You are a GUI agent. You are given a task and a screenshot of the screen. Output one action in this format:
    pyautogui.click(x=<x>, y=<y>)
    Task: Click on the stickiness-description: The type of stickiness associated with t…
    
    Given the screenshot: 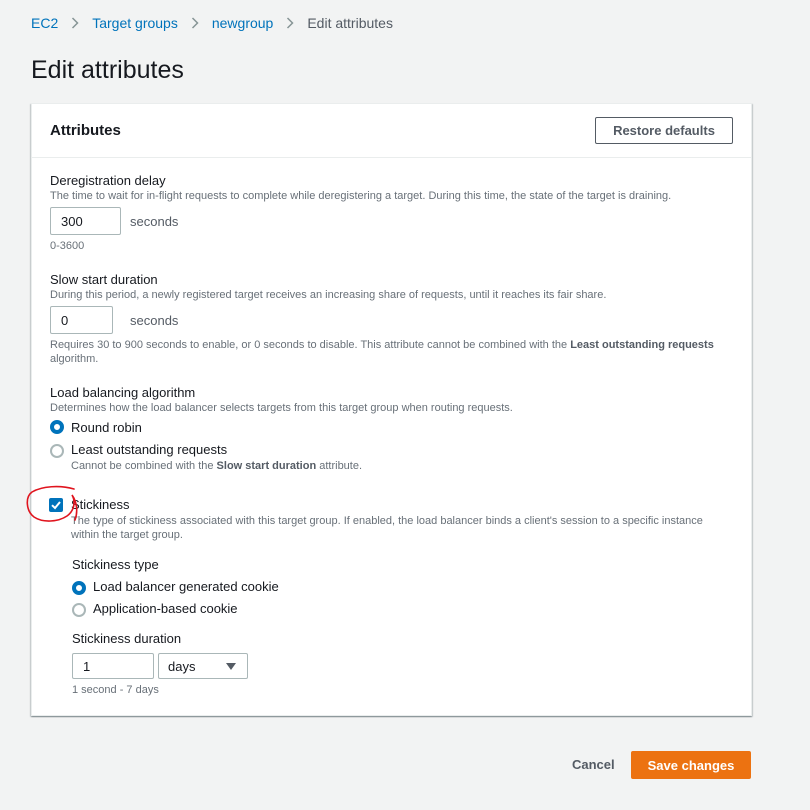 What is the action you would take?
    pyautogui.click(x=387, y=528)
    